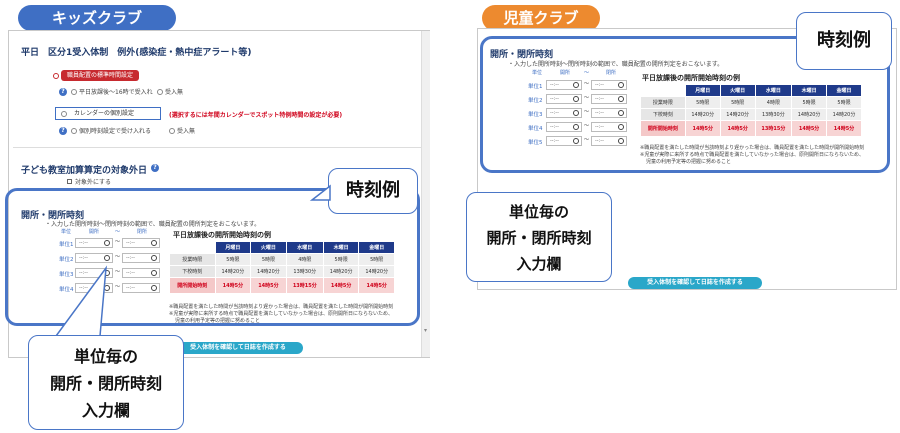 This screenshot has width=900, height=433. I want to click on create-diary-button: 受入体制を確認して日誌を作成する, so click(695, 283).